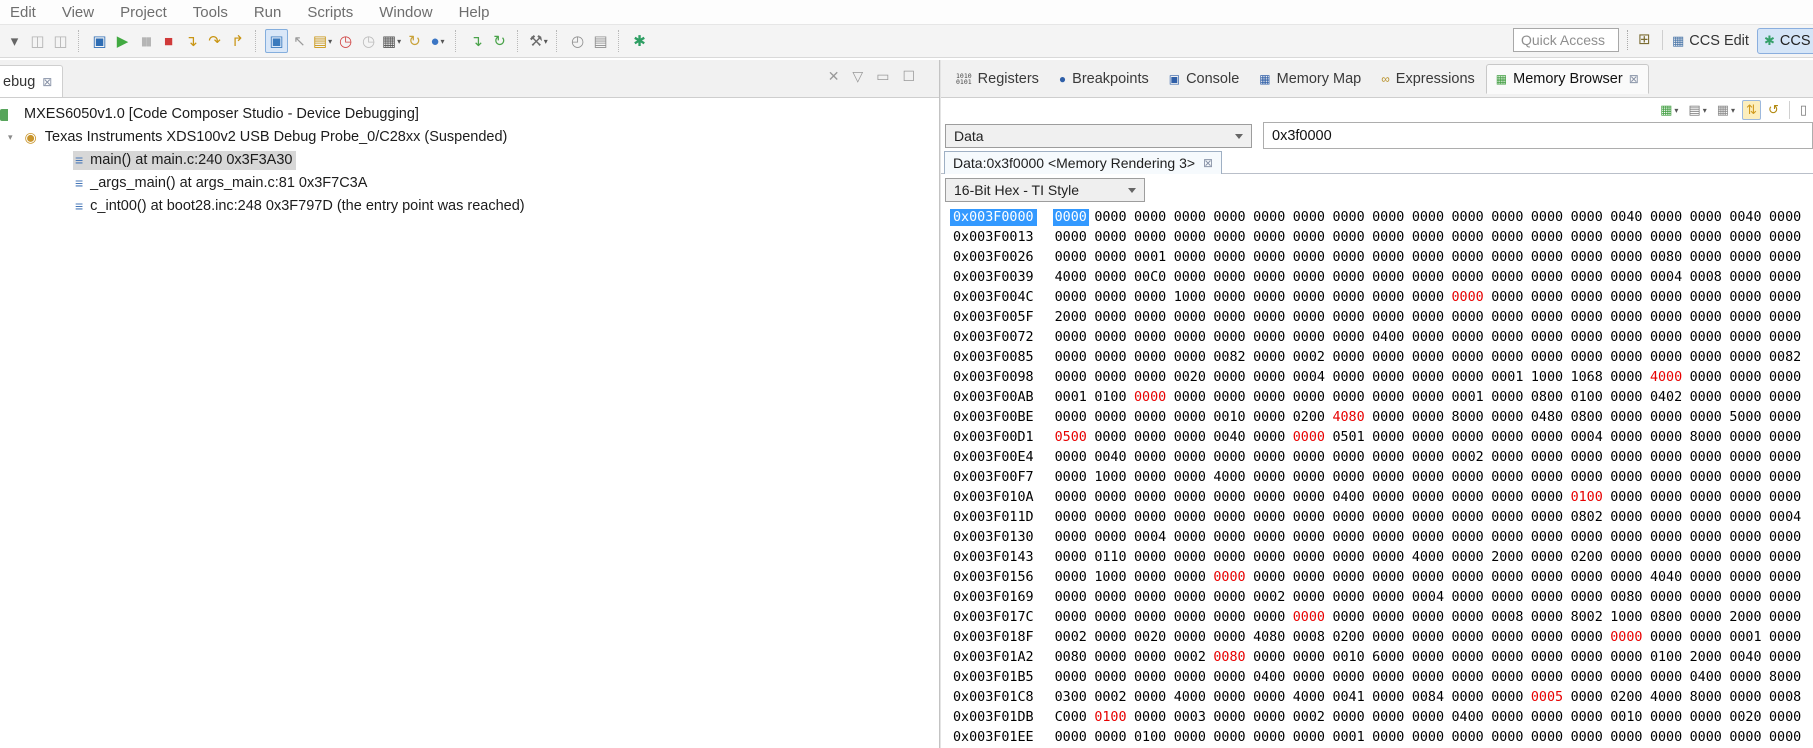  Describe the element at coordinates (908, 76) in the screenshot. I see `maximize-icon: ☐` at that location.